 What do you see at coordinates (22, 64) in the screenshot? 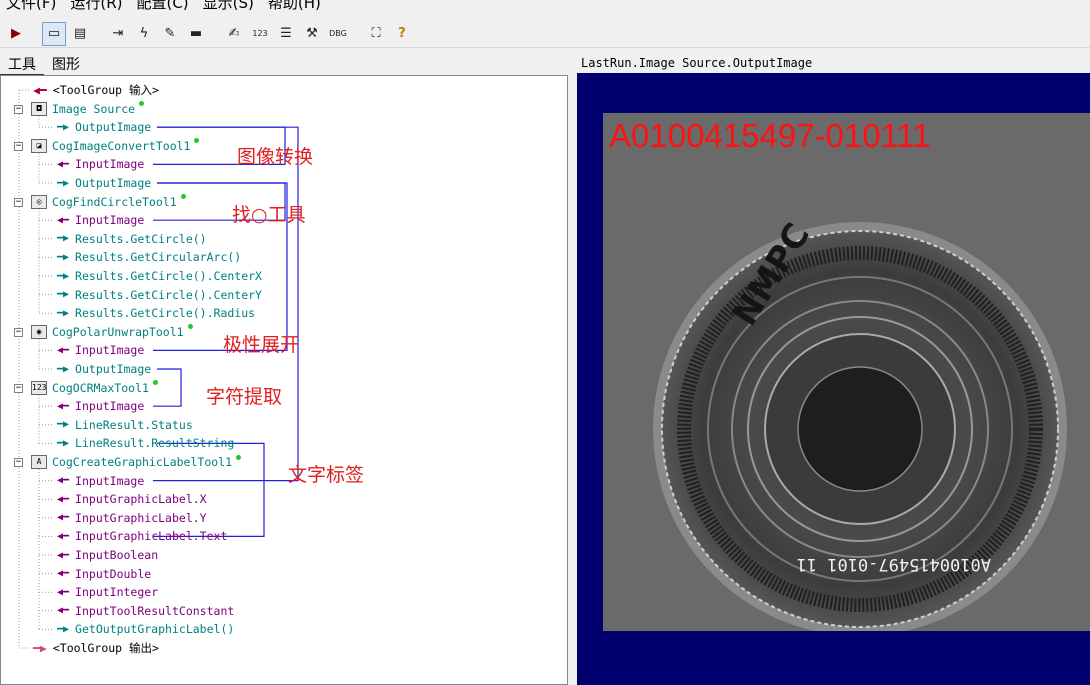
I see `tab-tools: 工具` at bounding box center [22, 64].